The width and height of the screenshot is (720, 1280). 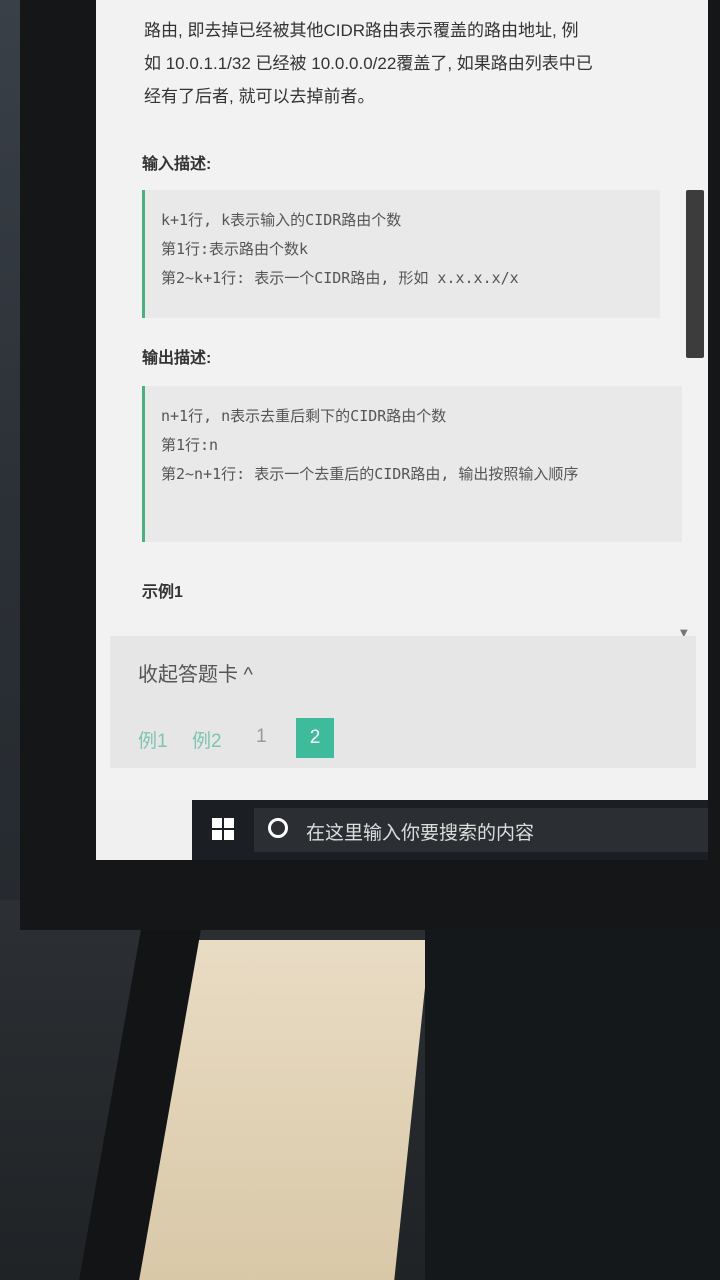 I want to click on input-line: k+1行, k表示输入的CIDR路由个数, so click(x=281, y=220).